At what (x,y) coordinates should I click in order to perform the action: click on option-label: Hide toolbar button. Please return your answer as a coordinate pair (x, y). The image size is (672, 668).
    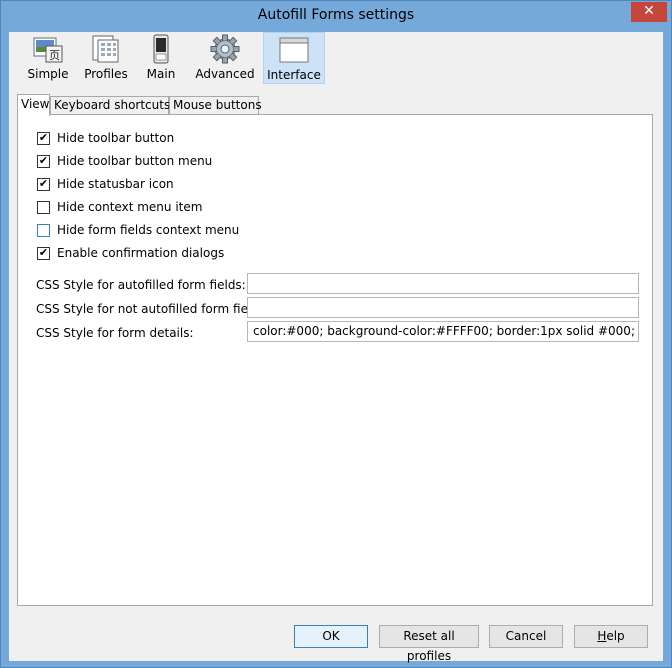
    Looking at the image, I should click on (116, 138).